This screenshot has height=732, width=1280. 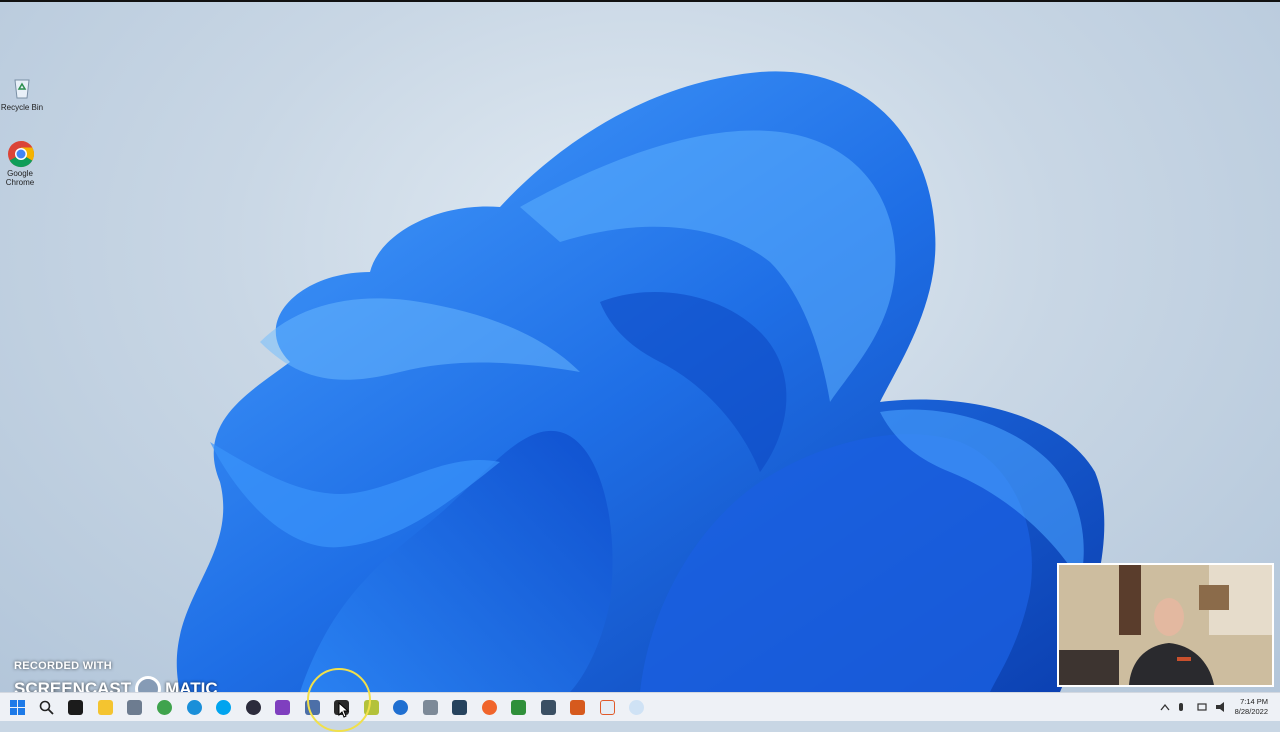 I want to click on cursor-highlight-ring, so click(x=339, y=700).